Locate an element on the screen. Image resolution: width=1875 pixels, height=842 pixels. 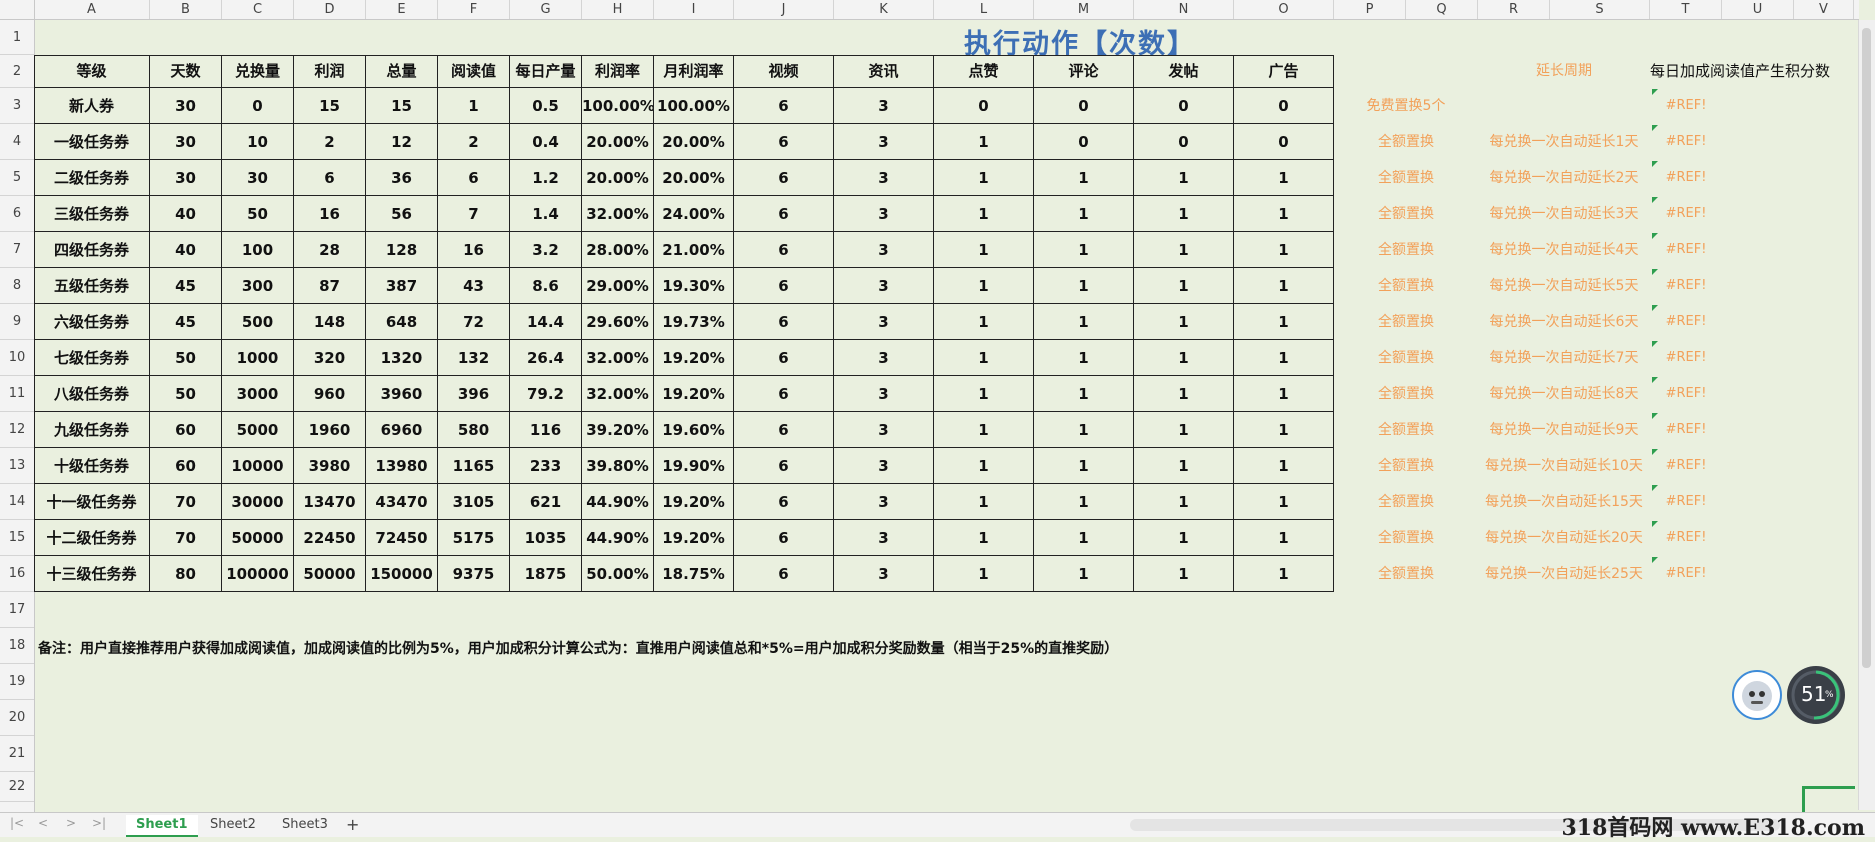
tab-sheet1: Sheet1 is located at coordinates (162, 826).